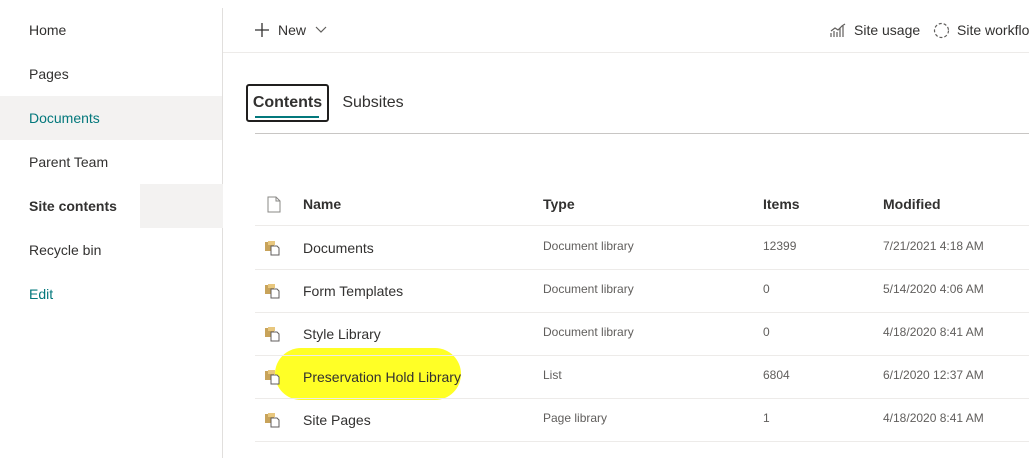 This screenshot has height=458, width=1029. I want to click on command-bar: New Site usage Site workflo, so click(626, 30).